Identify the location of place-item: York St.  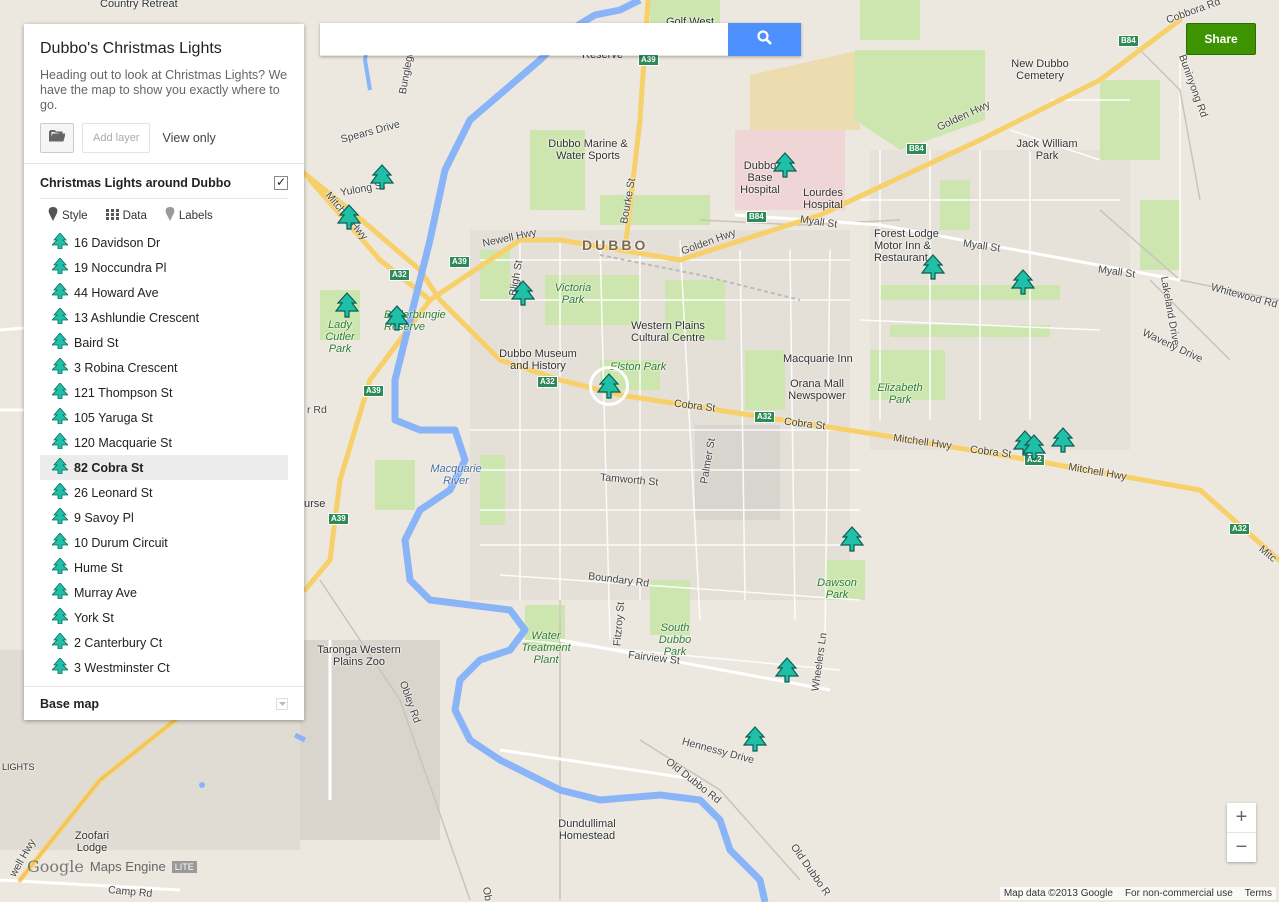
(164, 617).